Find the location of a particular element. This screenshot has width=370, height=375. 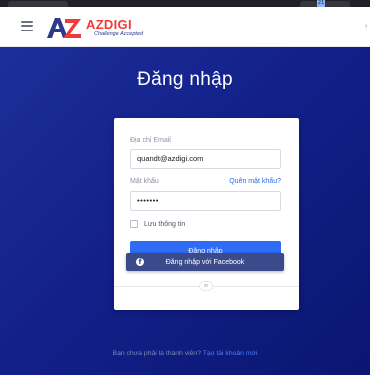

email-label: Địa chỉ Email is located at coordinates (150, 140).